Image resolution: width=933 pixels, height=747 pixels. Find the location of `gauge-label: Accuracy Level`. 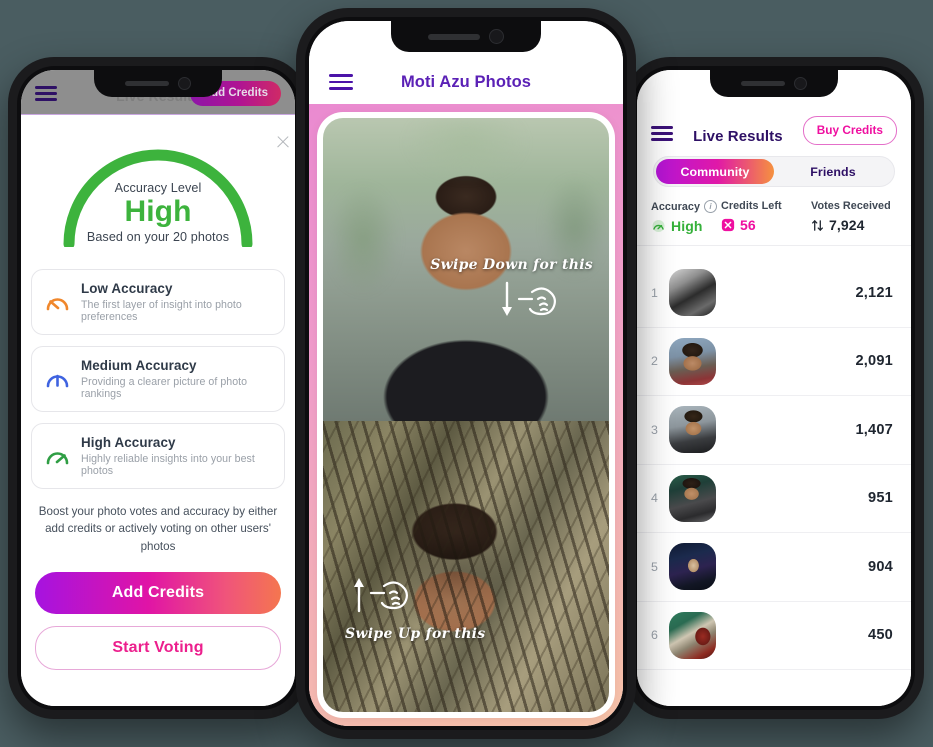

gauge-label: Accuracy Level is located at coordinates (158, 188).